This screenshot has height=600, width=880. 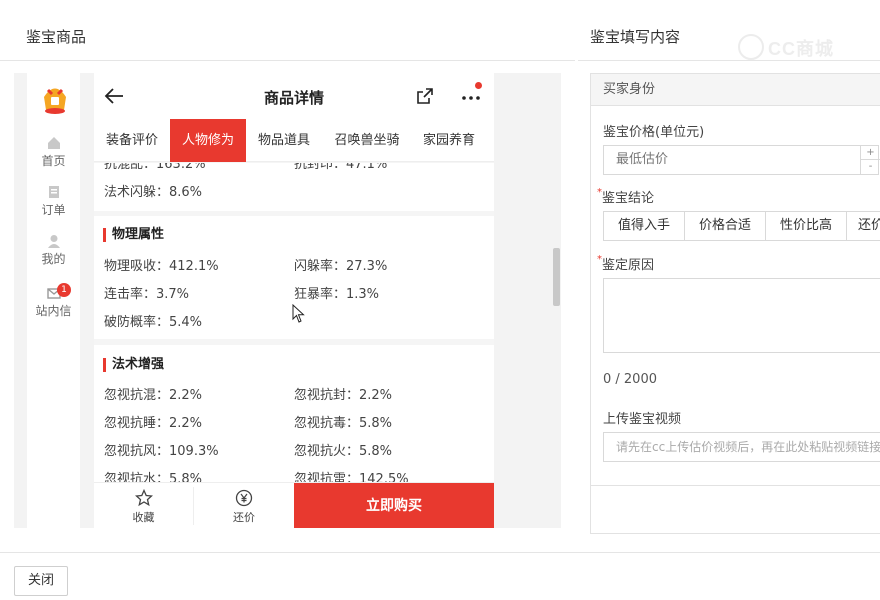 I want to click on card-title: 法术增强, so click(x=133, y=365).